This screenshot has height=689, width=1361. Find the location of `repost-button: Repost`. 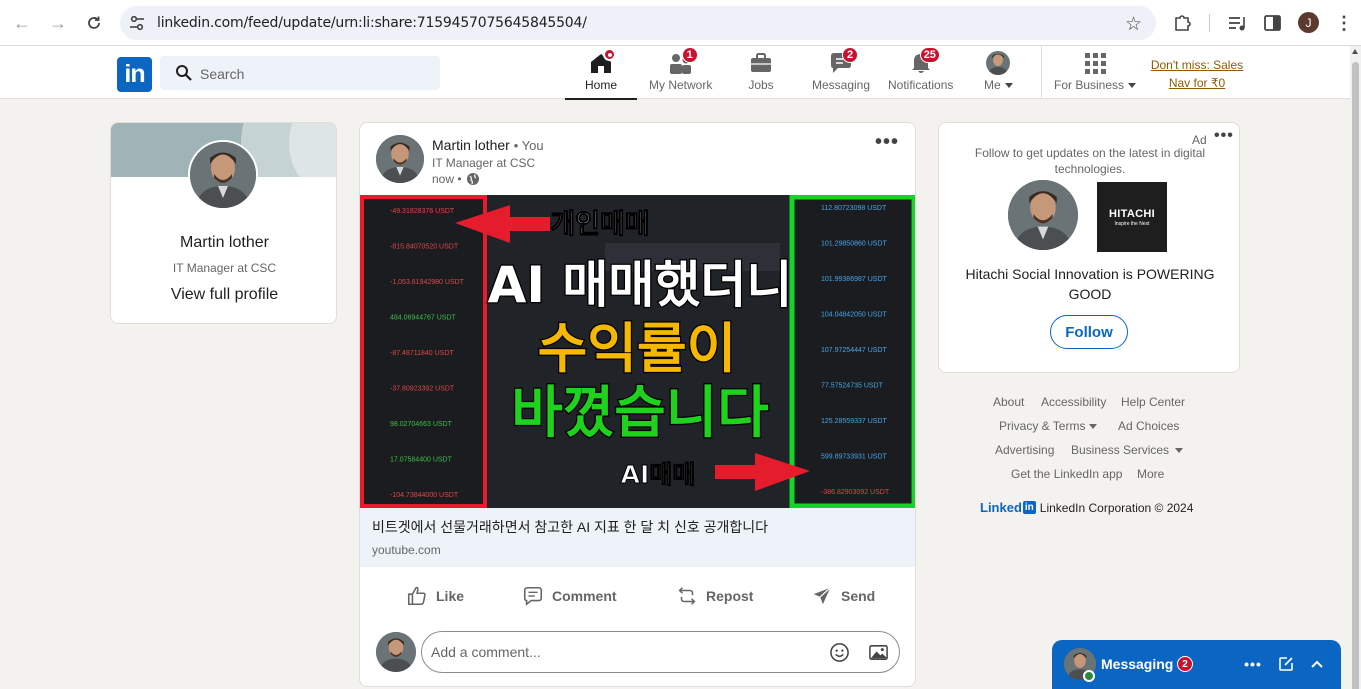

repost-button: Repost is located at coordinates (714, 596).